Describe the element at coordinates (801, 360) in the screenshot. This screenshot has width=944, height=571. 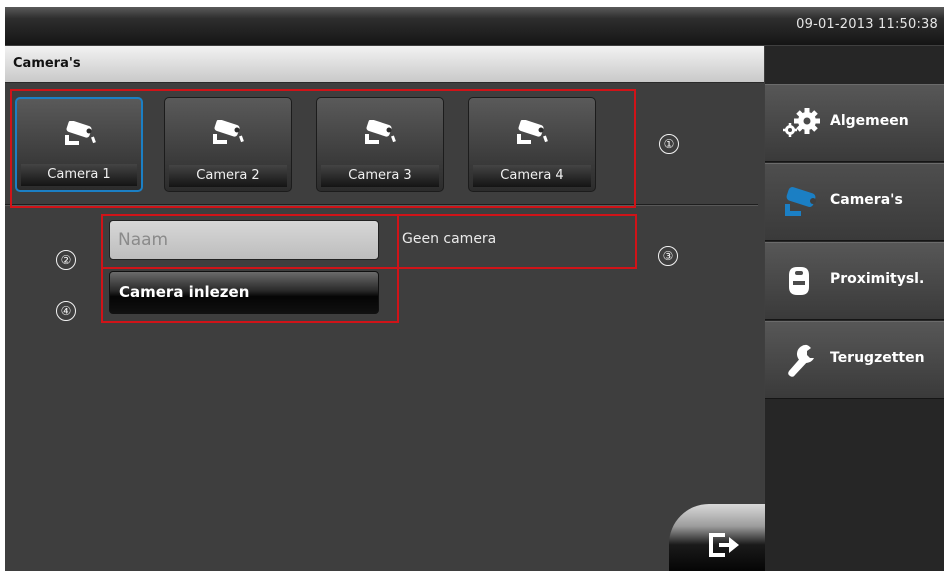
I see `wrench-icon` at that location.